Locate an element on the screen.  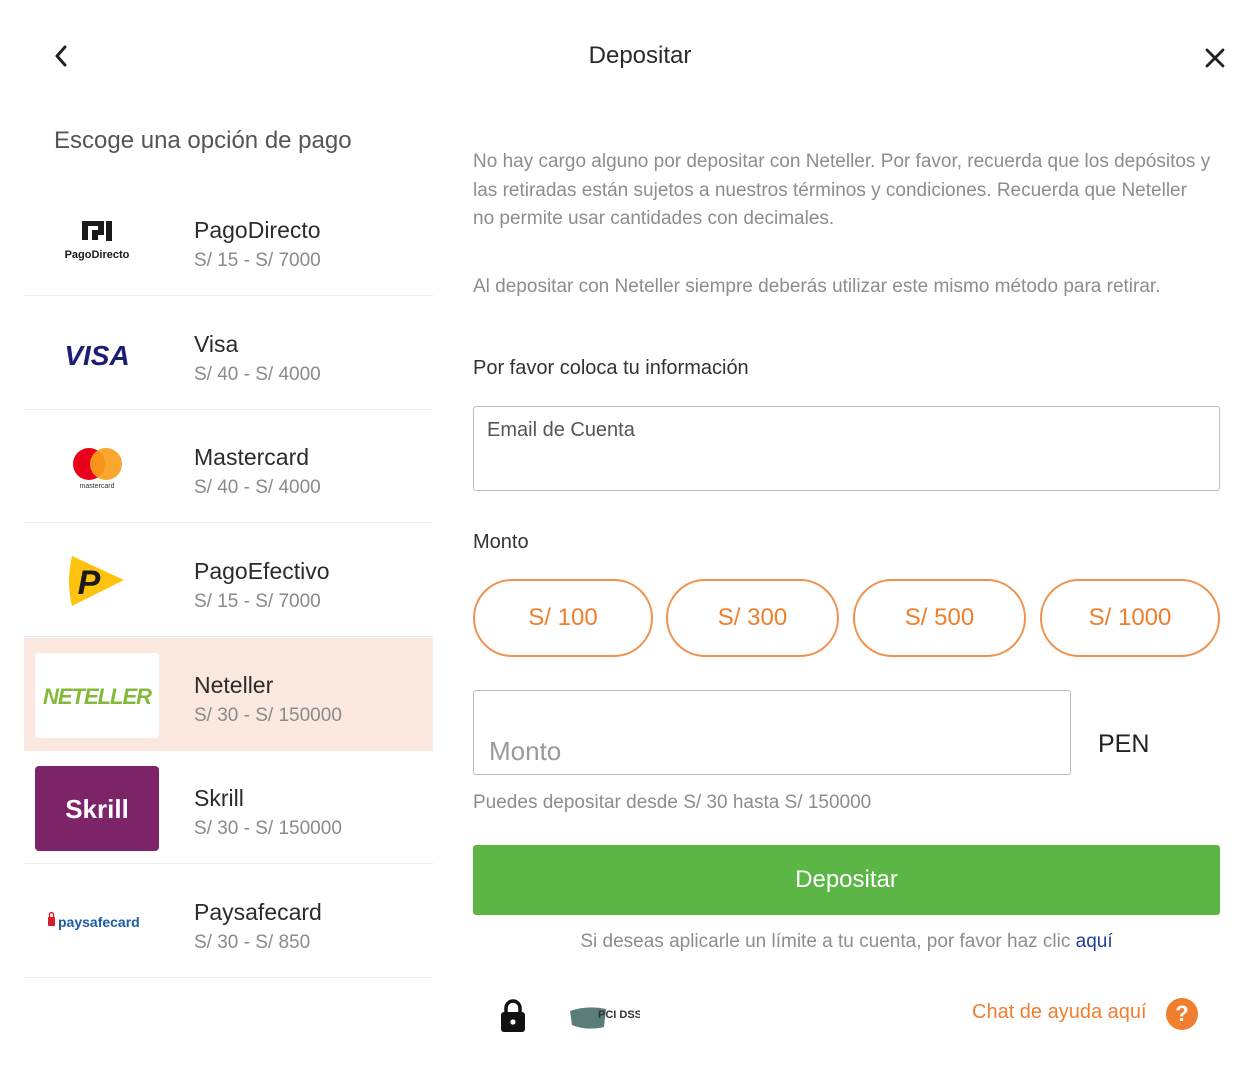
amount-option-100: S/ 100 is located at coordinates (563, 618).